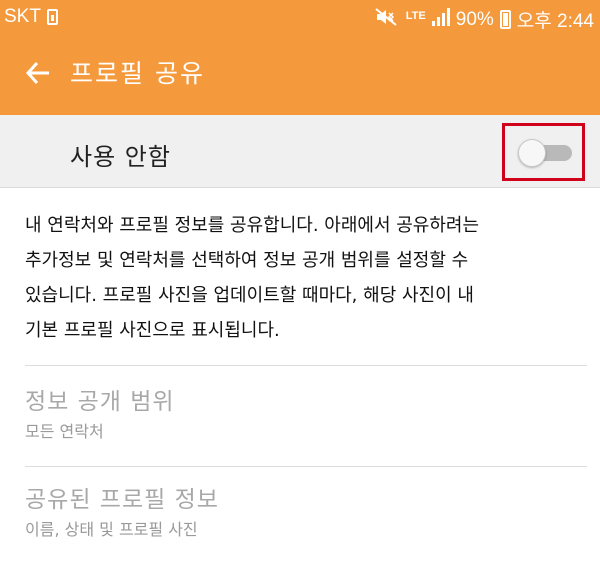 The width and height of the screenshot is (600, 564). I want to click on network-type-label: LTE, so click(415, 16).